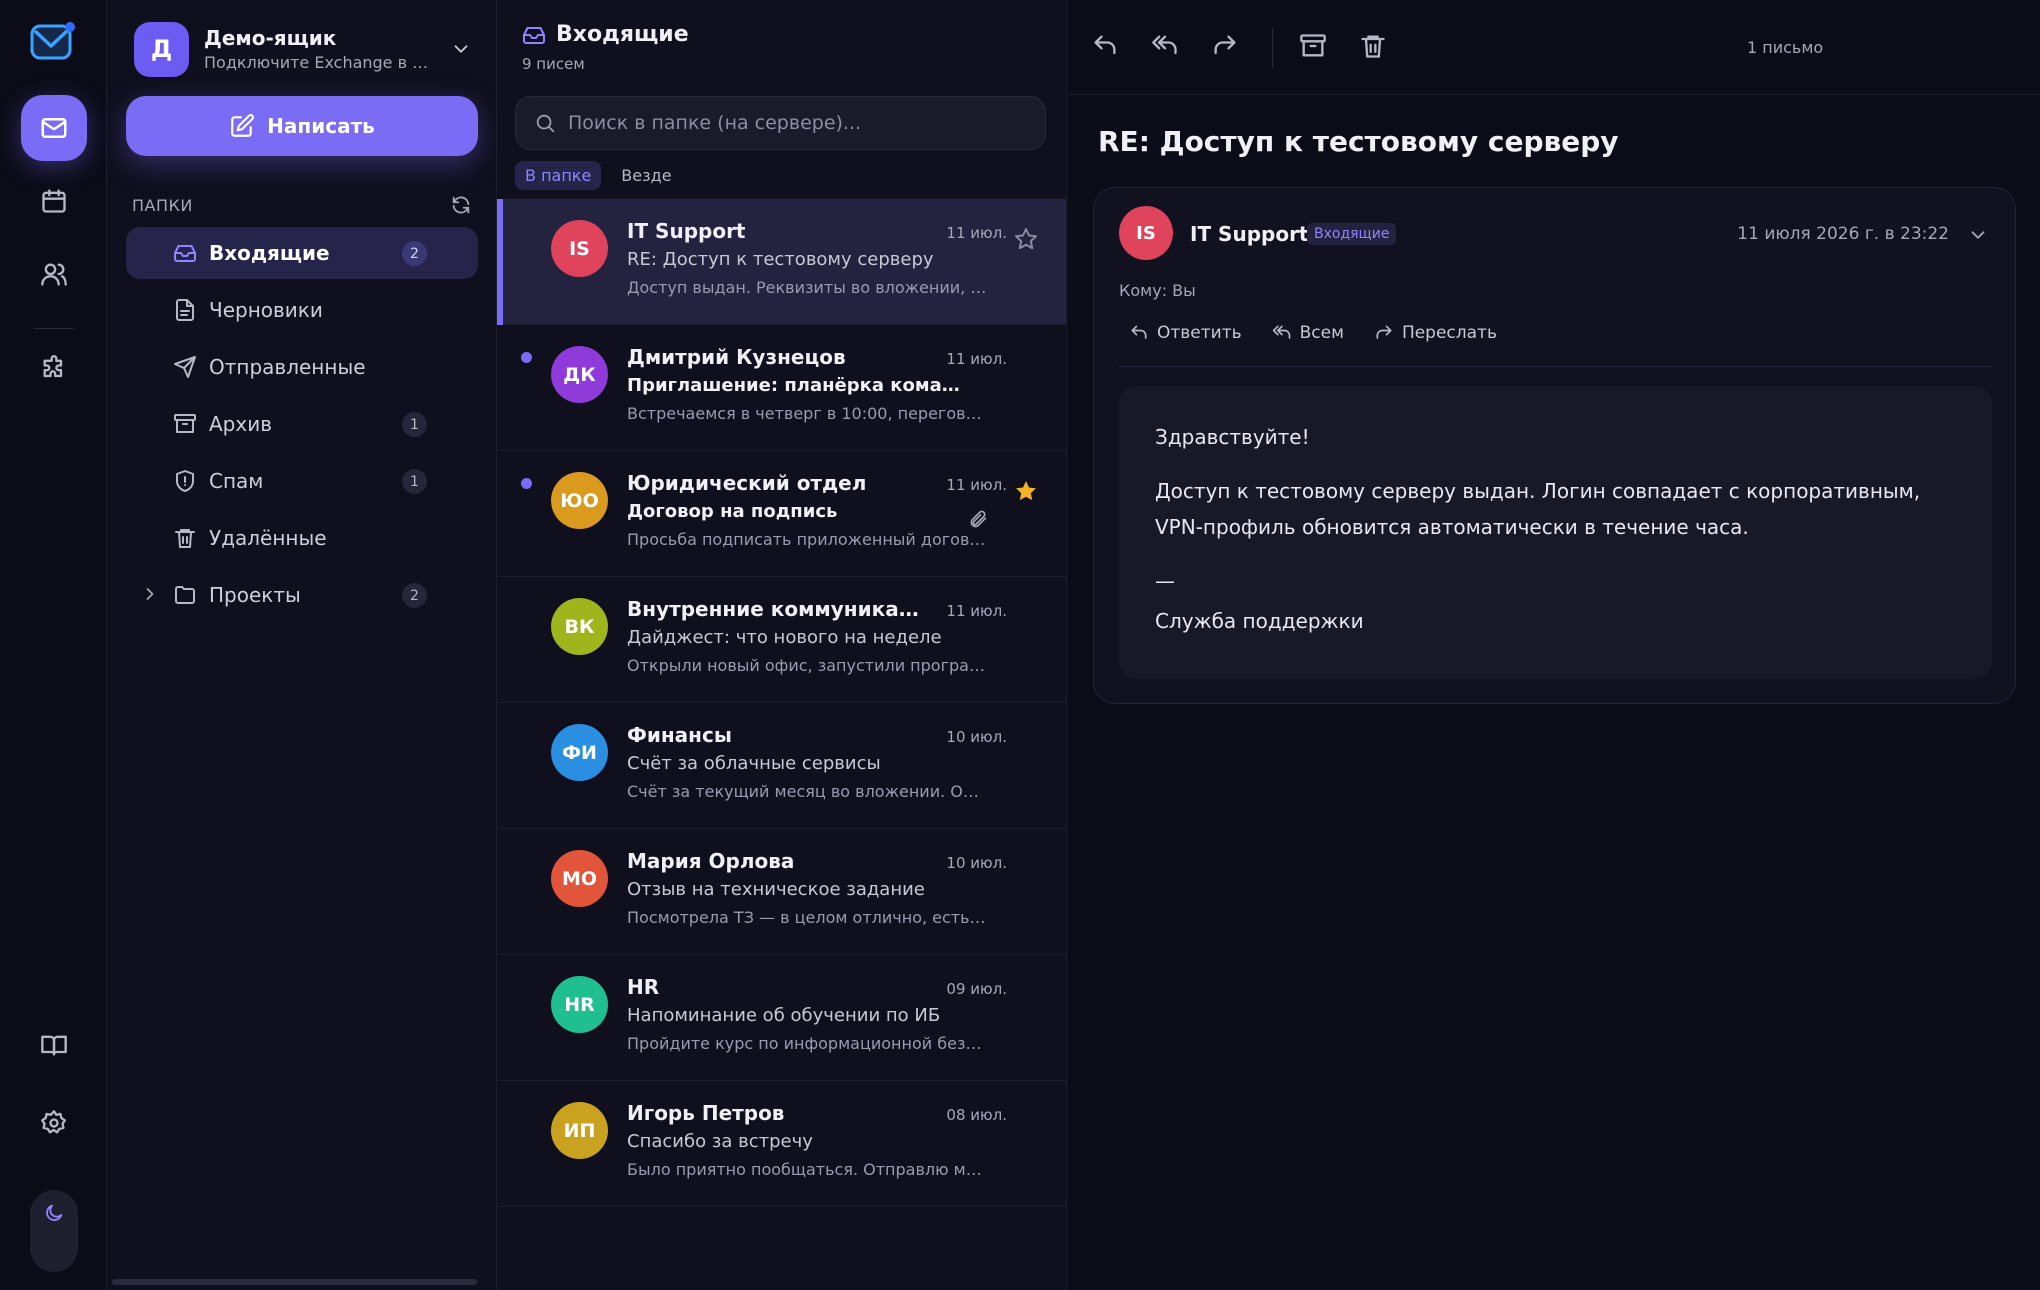  What do you see at coordinates (150, 594) in the screenshot?
I see `chevron-right-icon` at bounding box center [150, 594].